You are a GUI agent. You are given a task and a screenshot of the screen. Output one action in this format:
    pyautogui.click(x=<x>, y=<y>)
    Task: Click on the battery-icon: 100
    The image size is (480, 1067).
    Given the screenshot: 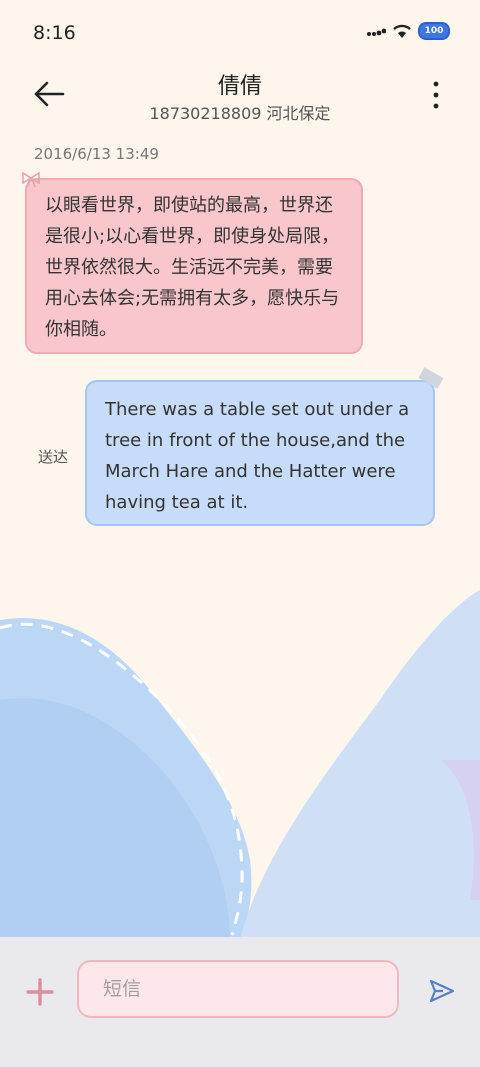 What is the action you would take?
    pyautogui.click(x=434, y=31)
    